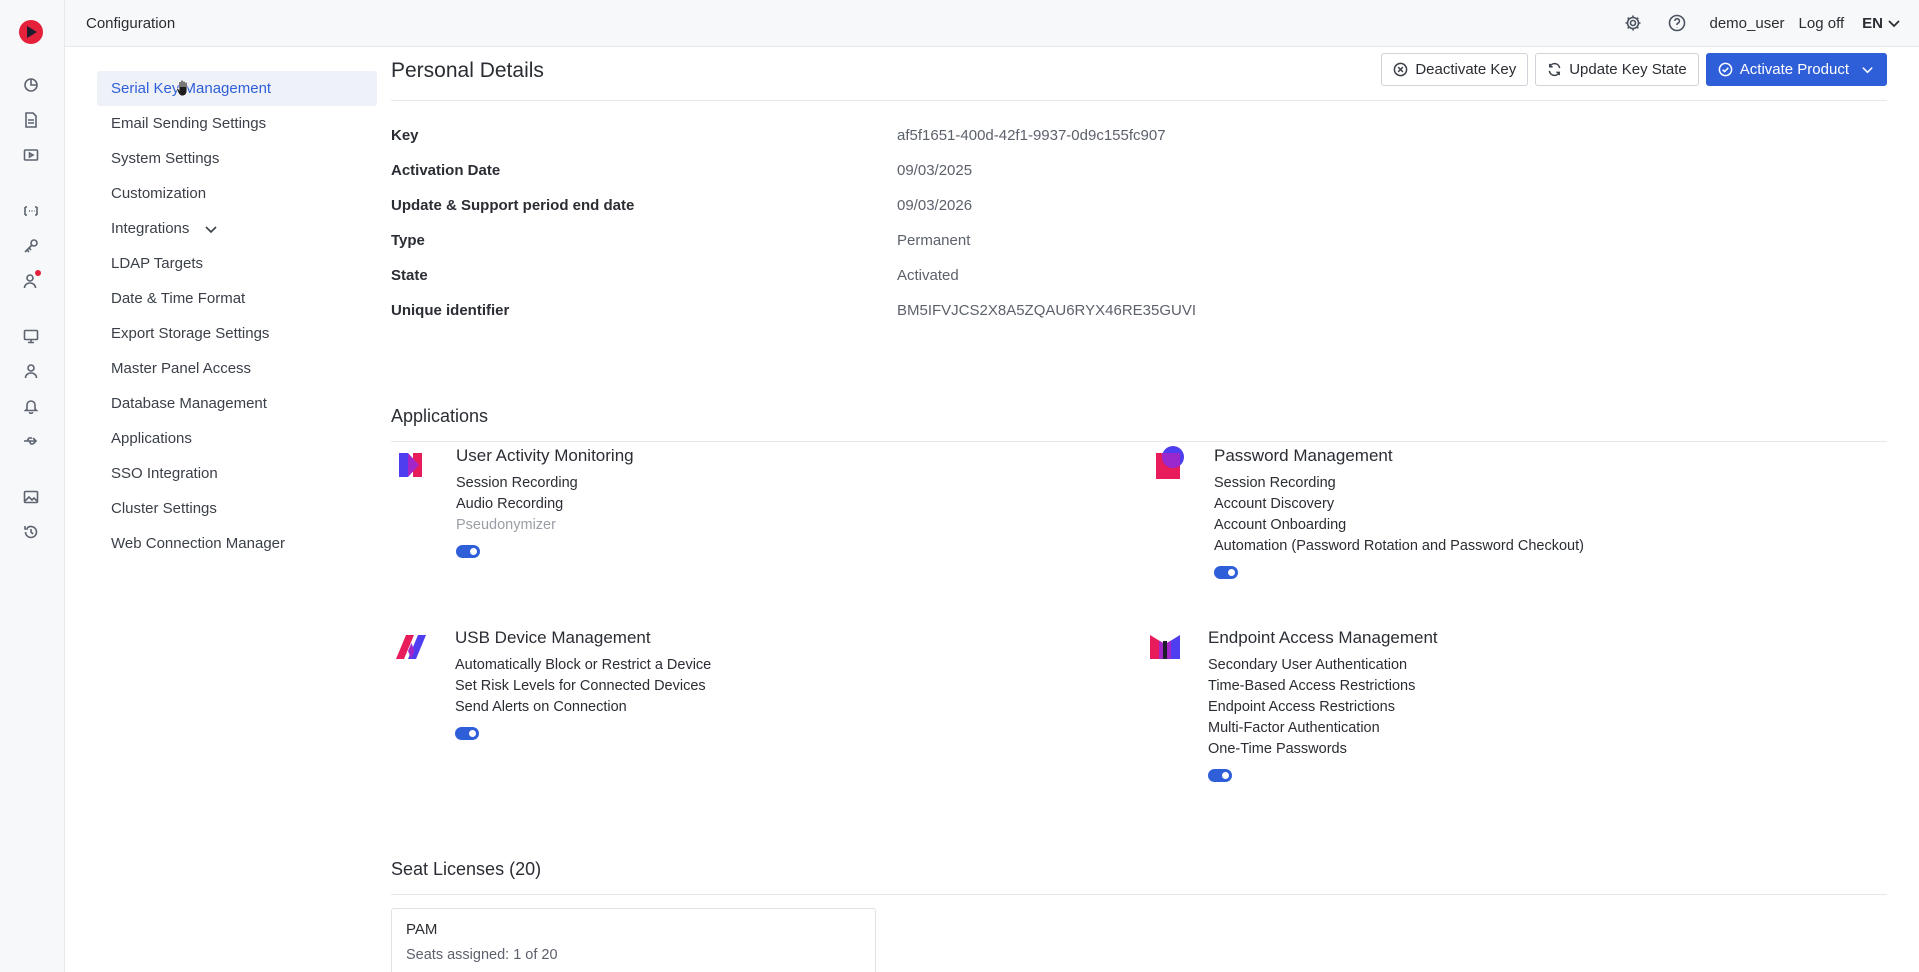 The image size is (1919, 972). Describe the element at coordinates (31, 85) in the screenshot. I see `dashboard-icon` at that location.